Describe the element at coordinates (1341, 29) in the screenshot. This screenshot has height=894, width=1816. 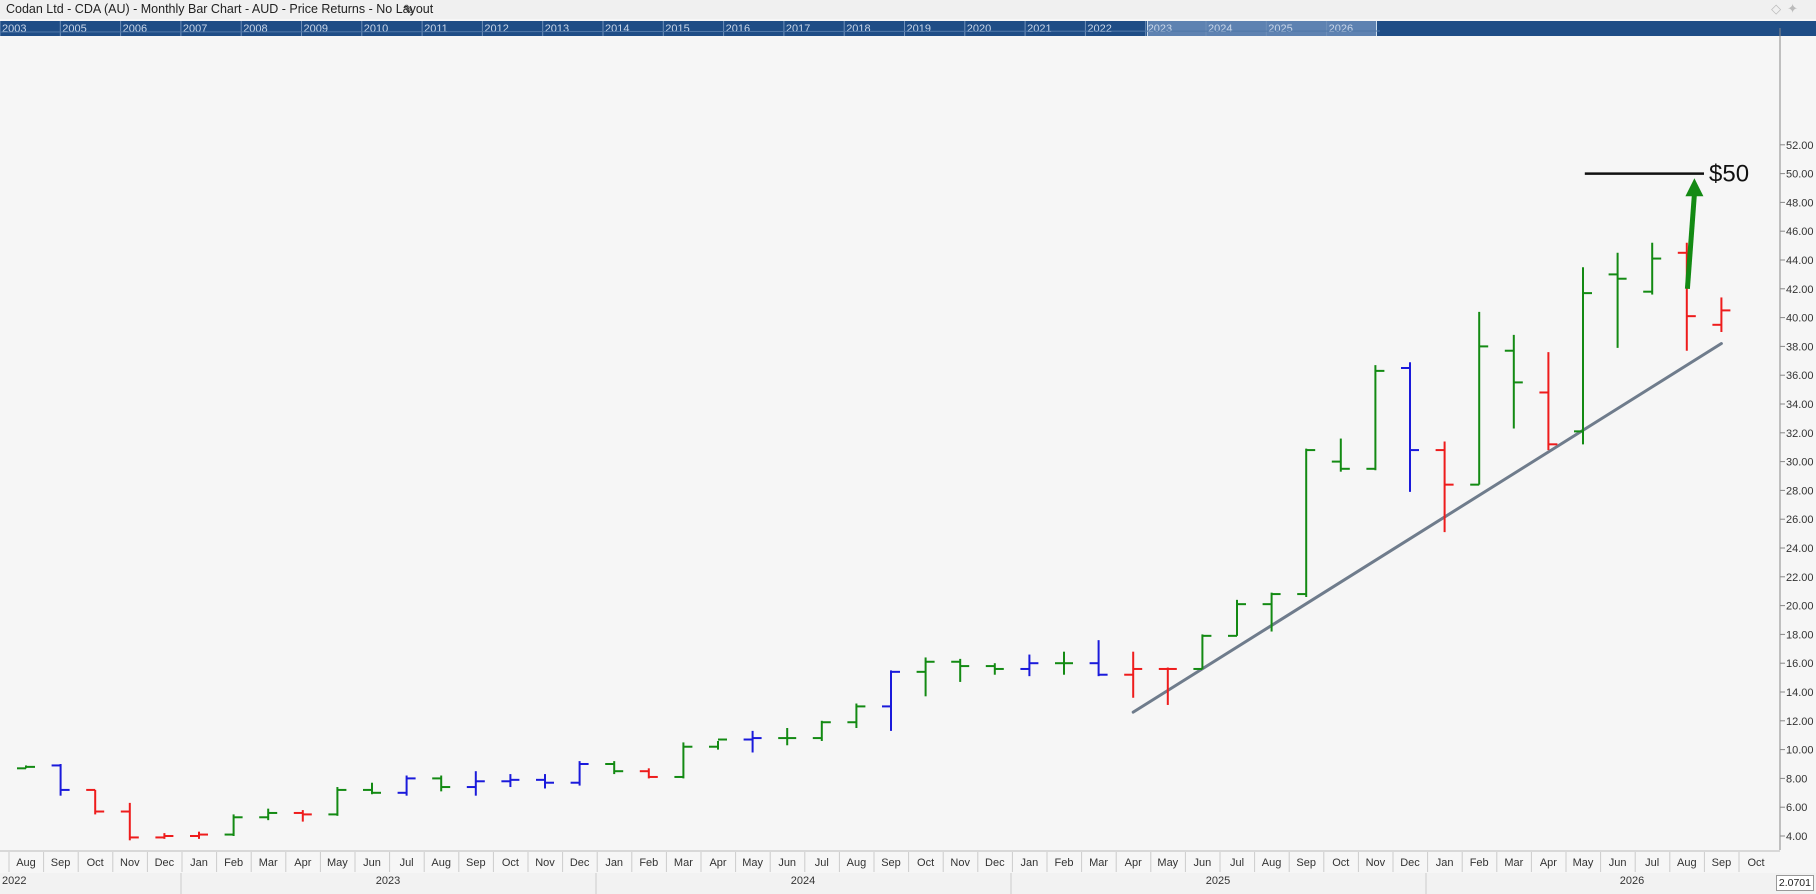
I see `navigator-year-label: 2026` at that location.